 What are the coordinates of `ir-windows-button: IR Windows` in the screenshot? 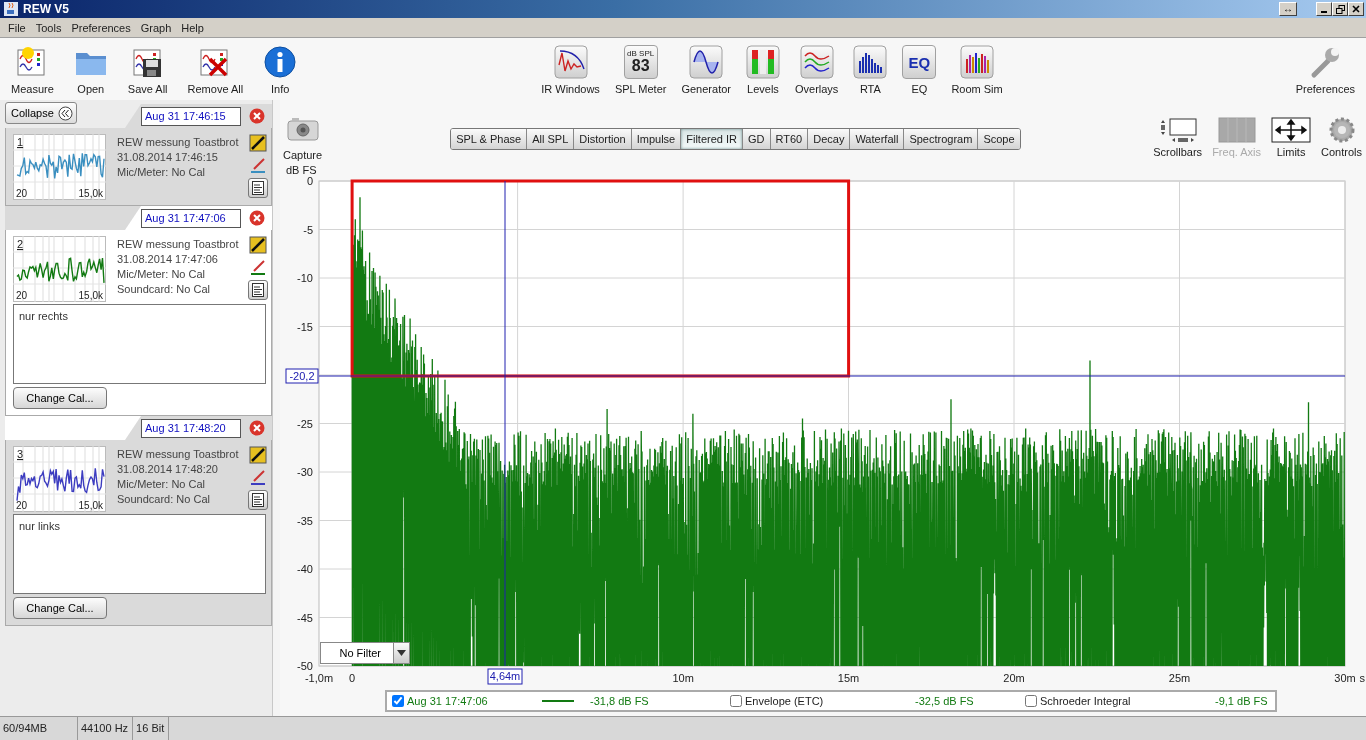 It's located at (570, 70).